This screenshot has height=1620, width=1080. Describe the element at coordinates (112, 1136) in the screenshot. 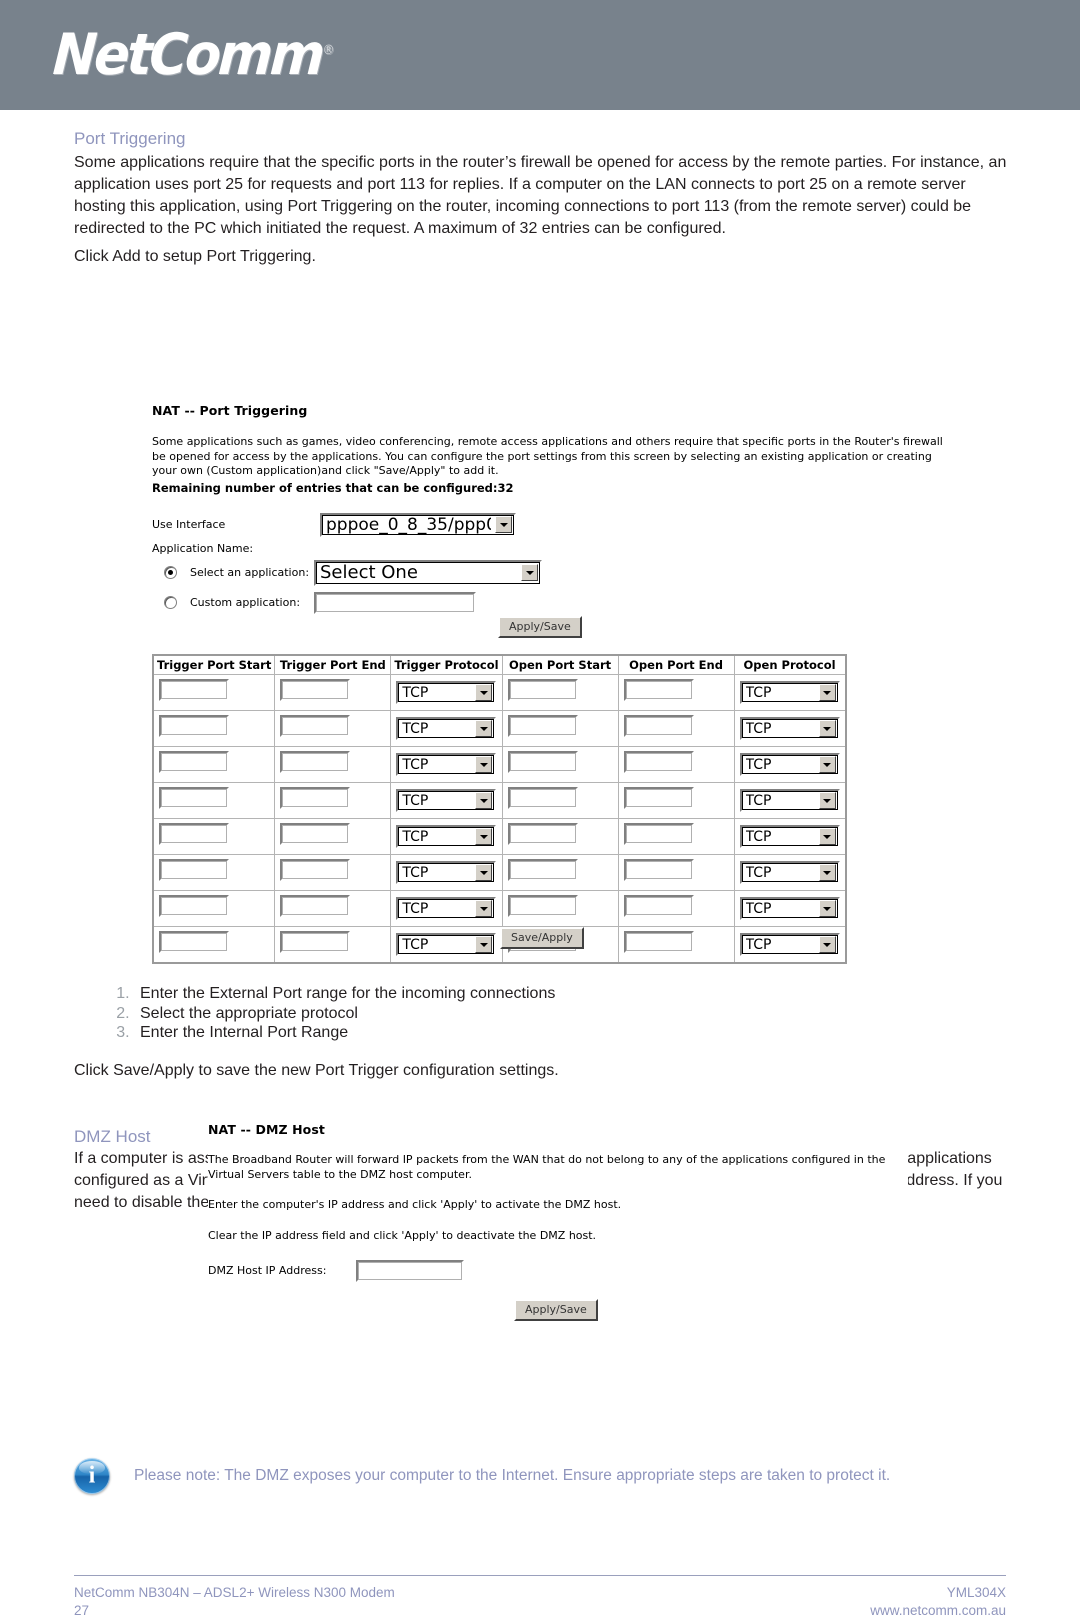

I see `section-heading-dmz-host: DMZ Host` at that location.